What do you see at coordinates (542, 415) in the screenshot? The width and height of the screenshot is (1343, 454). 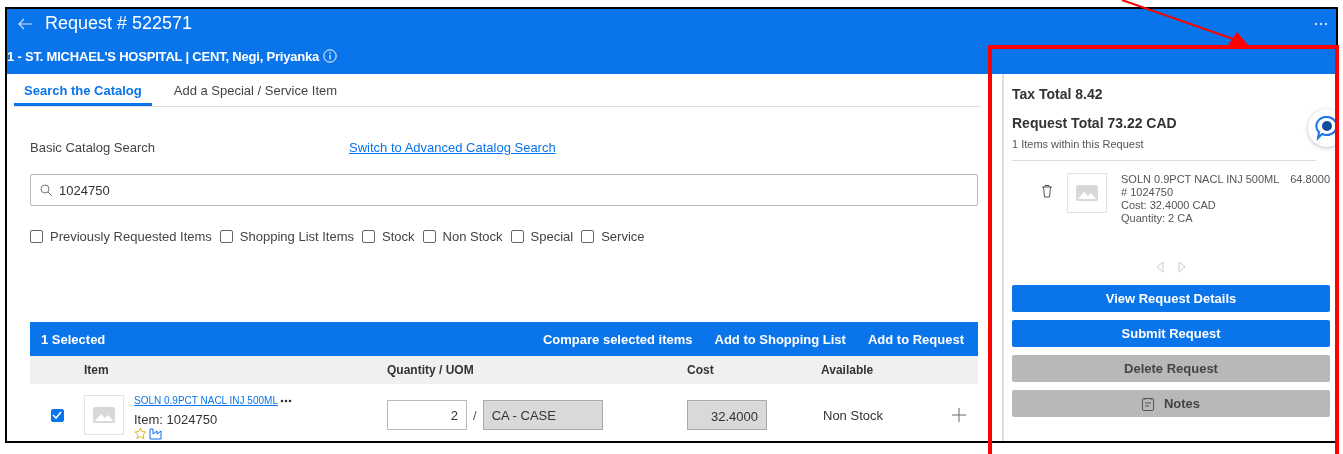 I see `uom-field: CA - CASE` at bounding box center [542, 415].